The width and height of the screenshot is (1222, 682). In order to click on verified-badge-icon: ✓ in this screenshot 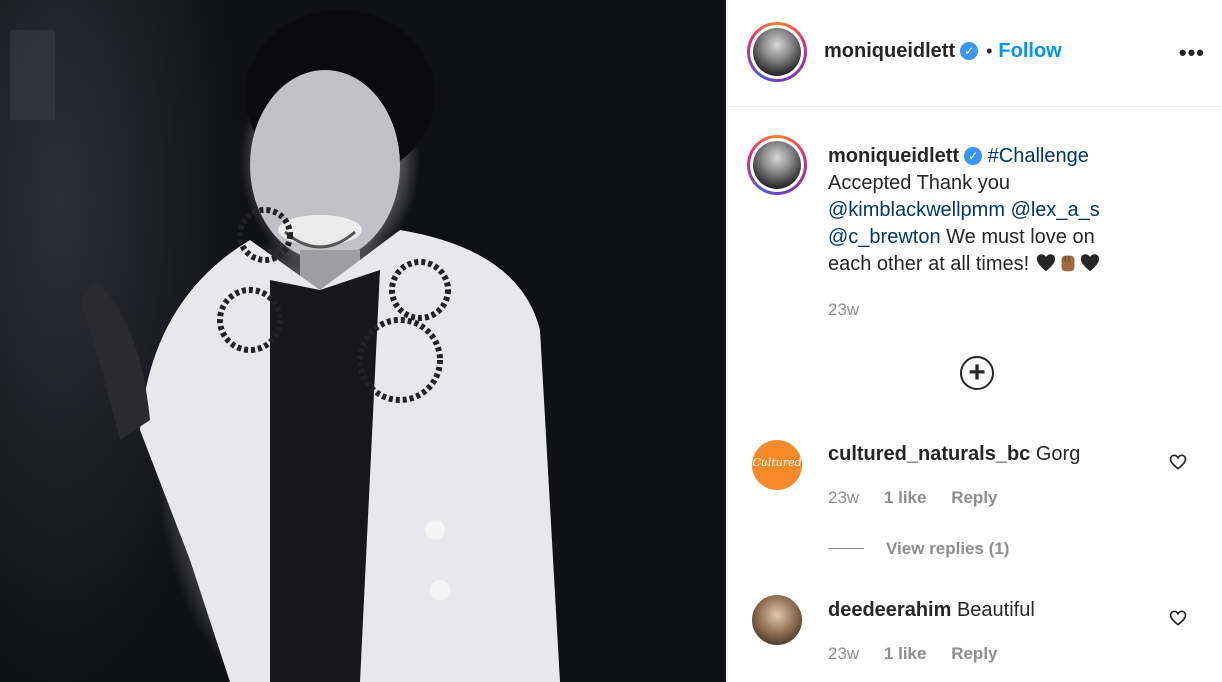, I will do `click(969, 51)`.